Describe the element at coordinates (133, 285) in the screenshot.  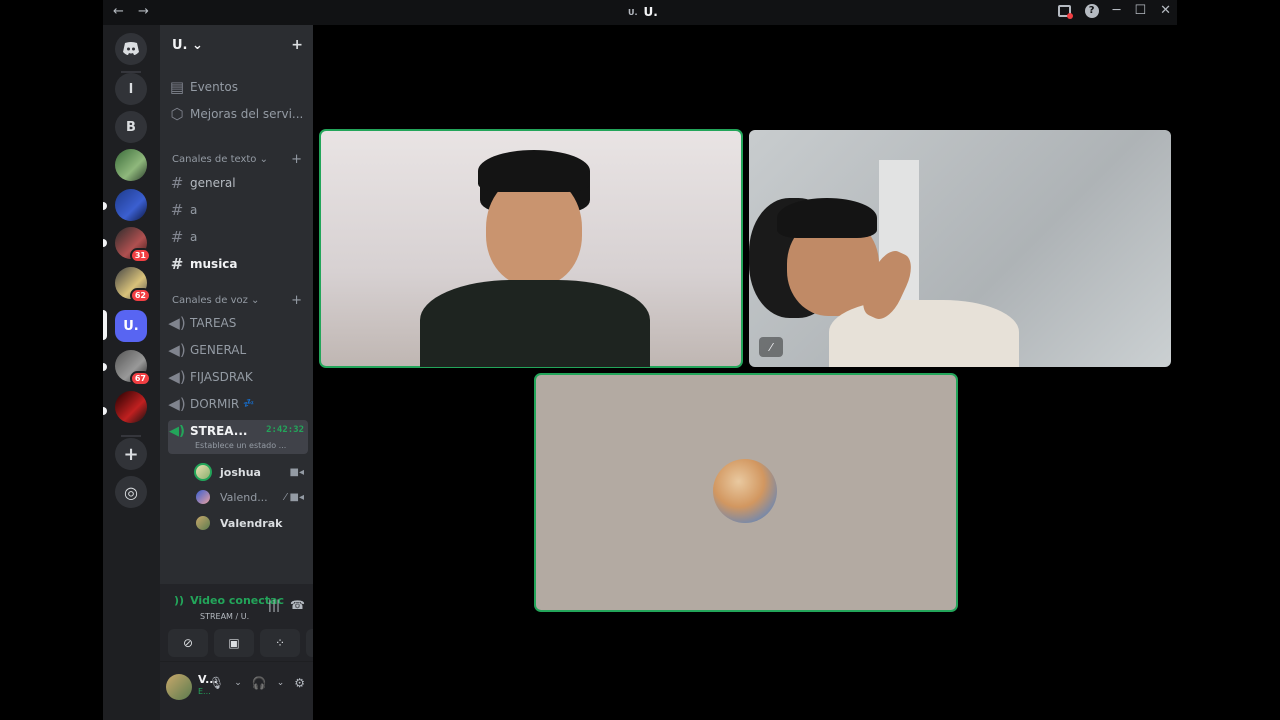
I see `server-icon-image: 62` at that location.